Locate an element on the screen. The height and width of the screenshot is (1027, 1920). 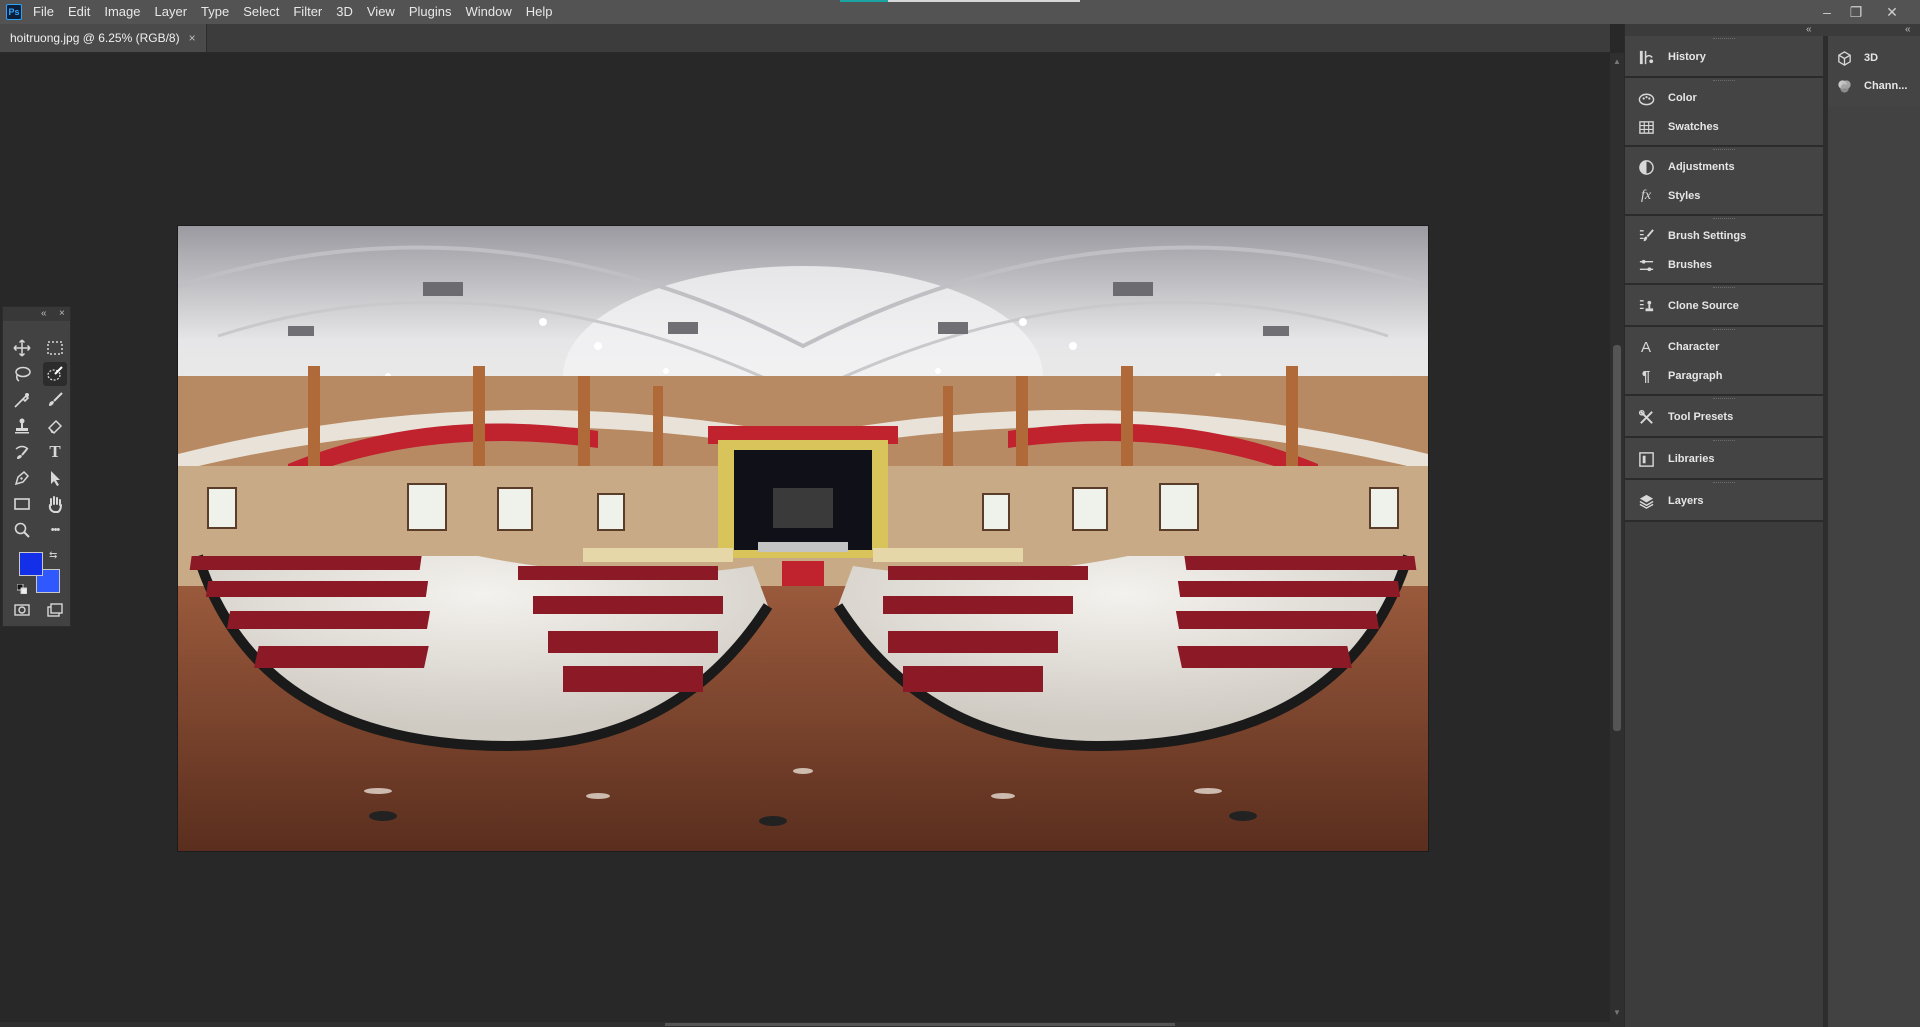
document-tab: hoitruong.jpg @ 6.25% (RGB/8) × is located at coordinates (103, 38).